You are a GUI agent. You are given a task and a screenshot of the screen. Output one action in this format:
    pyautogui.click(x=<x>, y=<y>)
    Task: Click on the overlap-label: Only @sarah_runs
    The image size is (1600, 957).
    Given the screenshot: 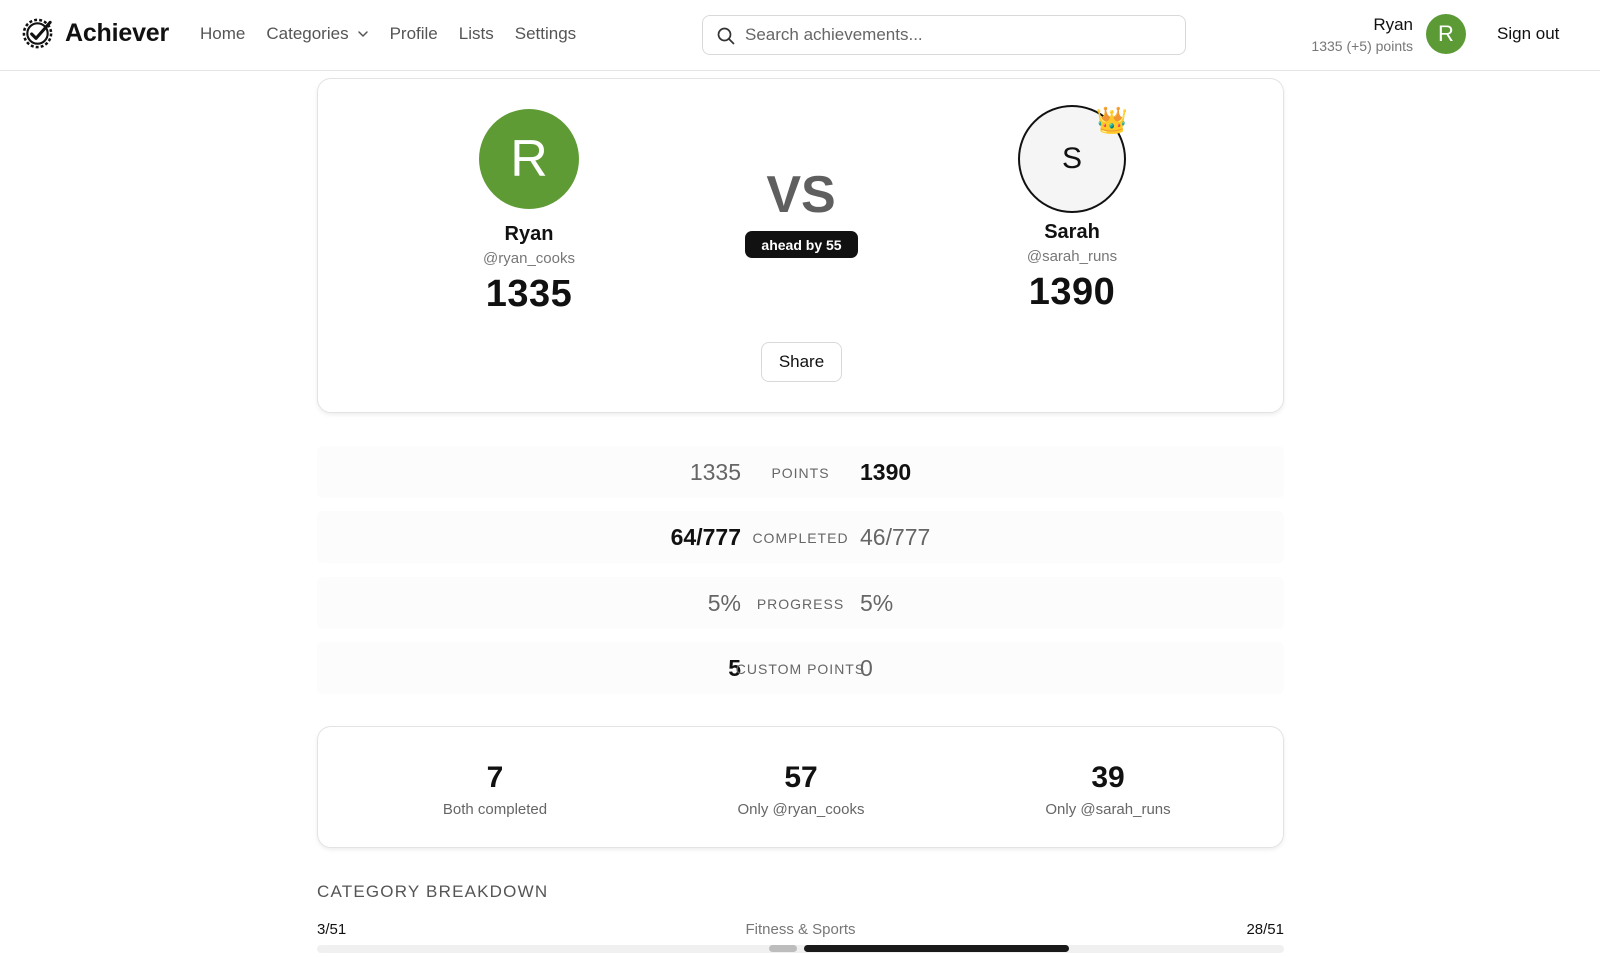 What is the action you would take?
    pyautogui.click(x=1108, y=809)
    